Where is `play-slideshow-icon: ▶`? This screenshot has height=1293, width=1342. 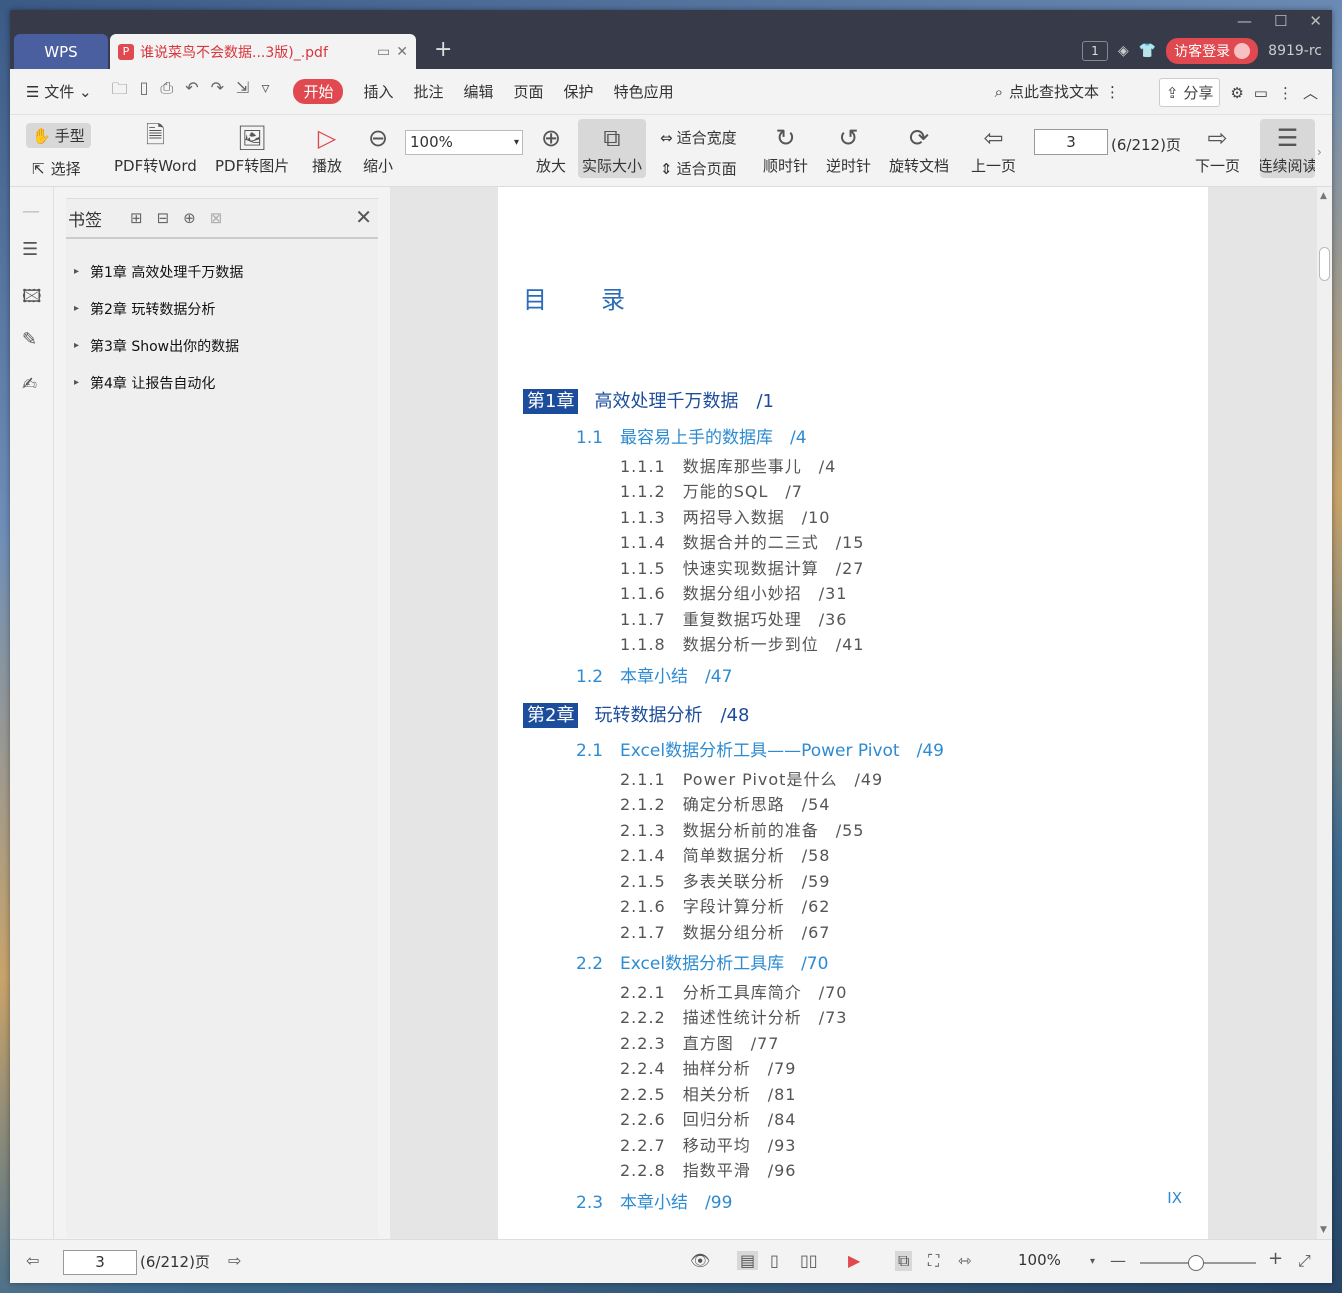 play-slideshow-icon: ▶ is located at coordinates (854, 1260).